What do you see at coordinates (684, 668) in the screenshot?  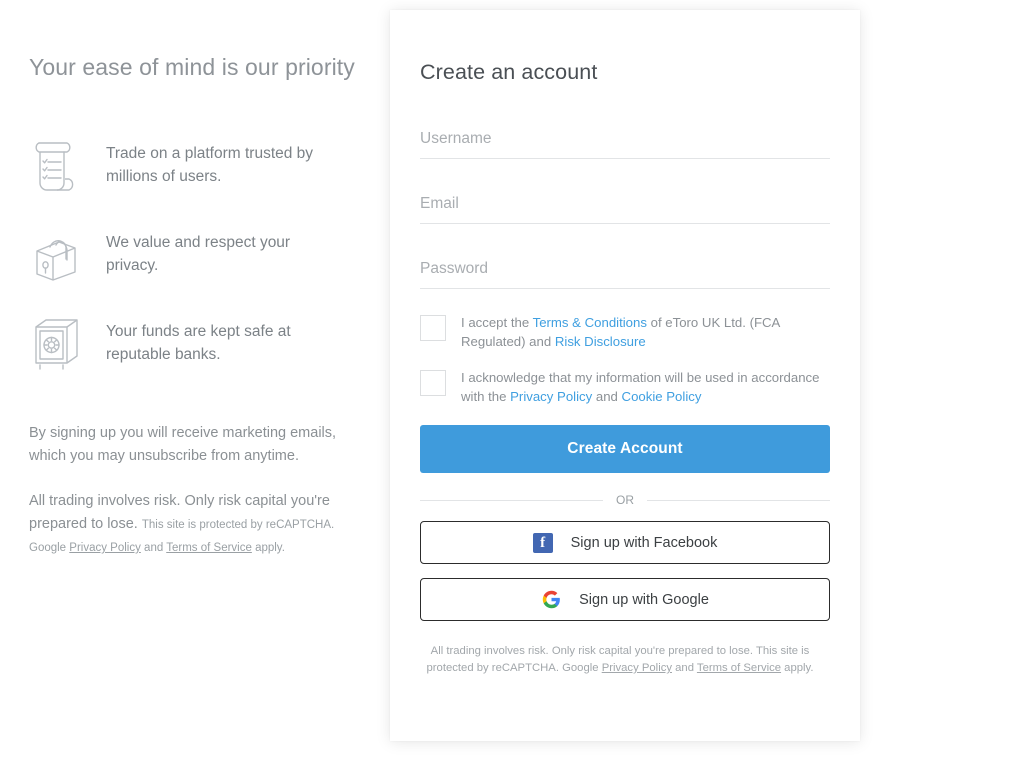 I see `footer-and: and` at bounding box center [684, 668].